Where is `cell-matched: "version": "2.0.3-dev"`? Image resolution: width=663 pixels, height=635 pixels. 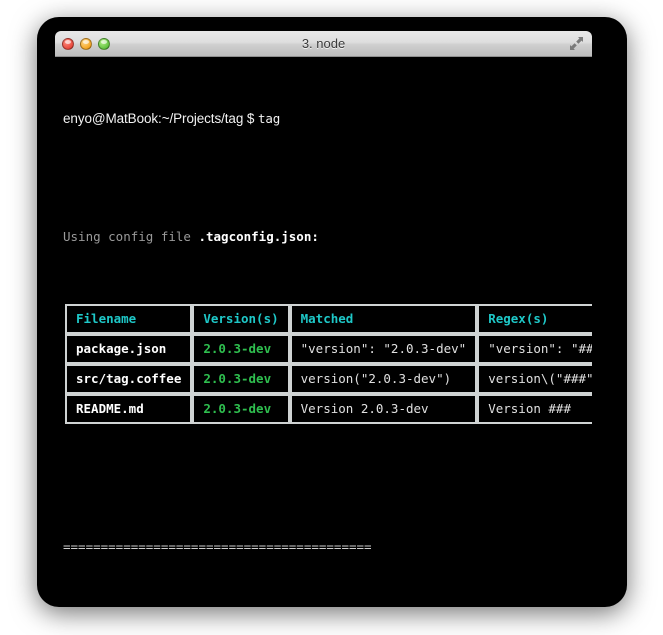 cell-matched: "version": "2.0.3-dev" is located at coordinates (383, 348).